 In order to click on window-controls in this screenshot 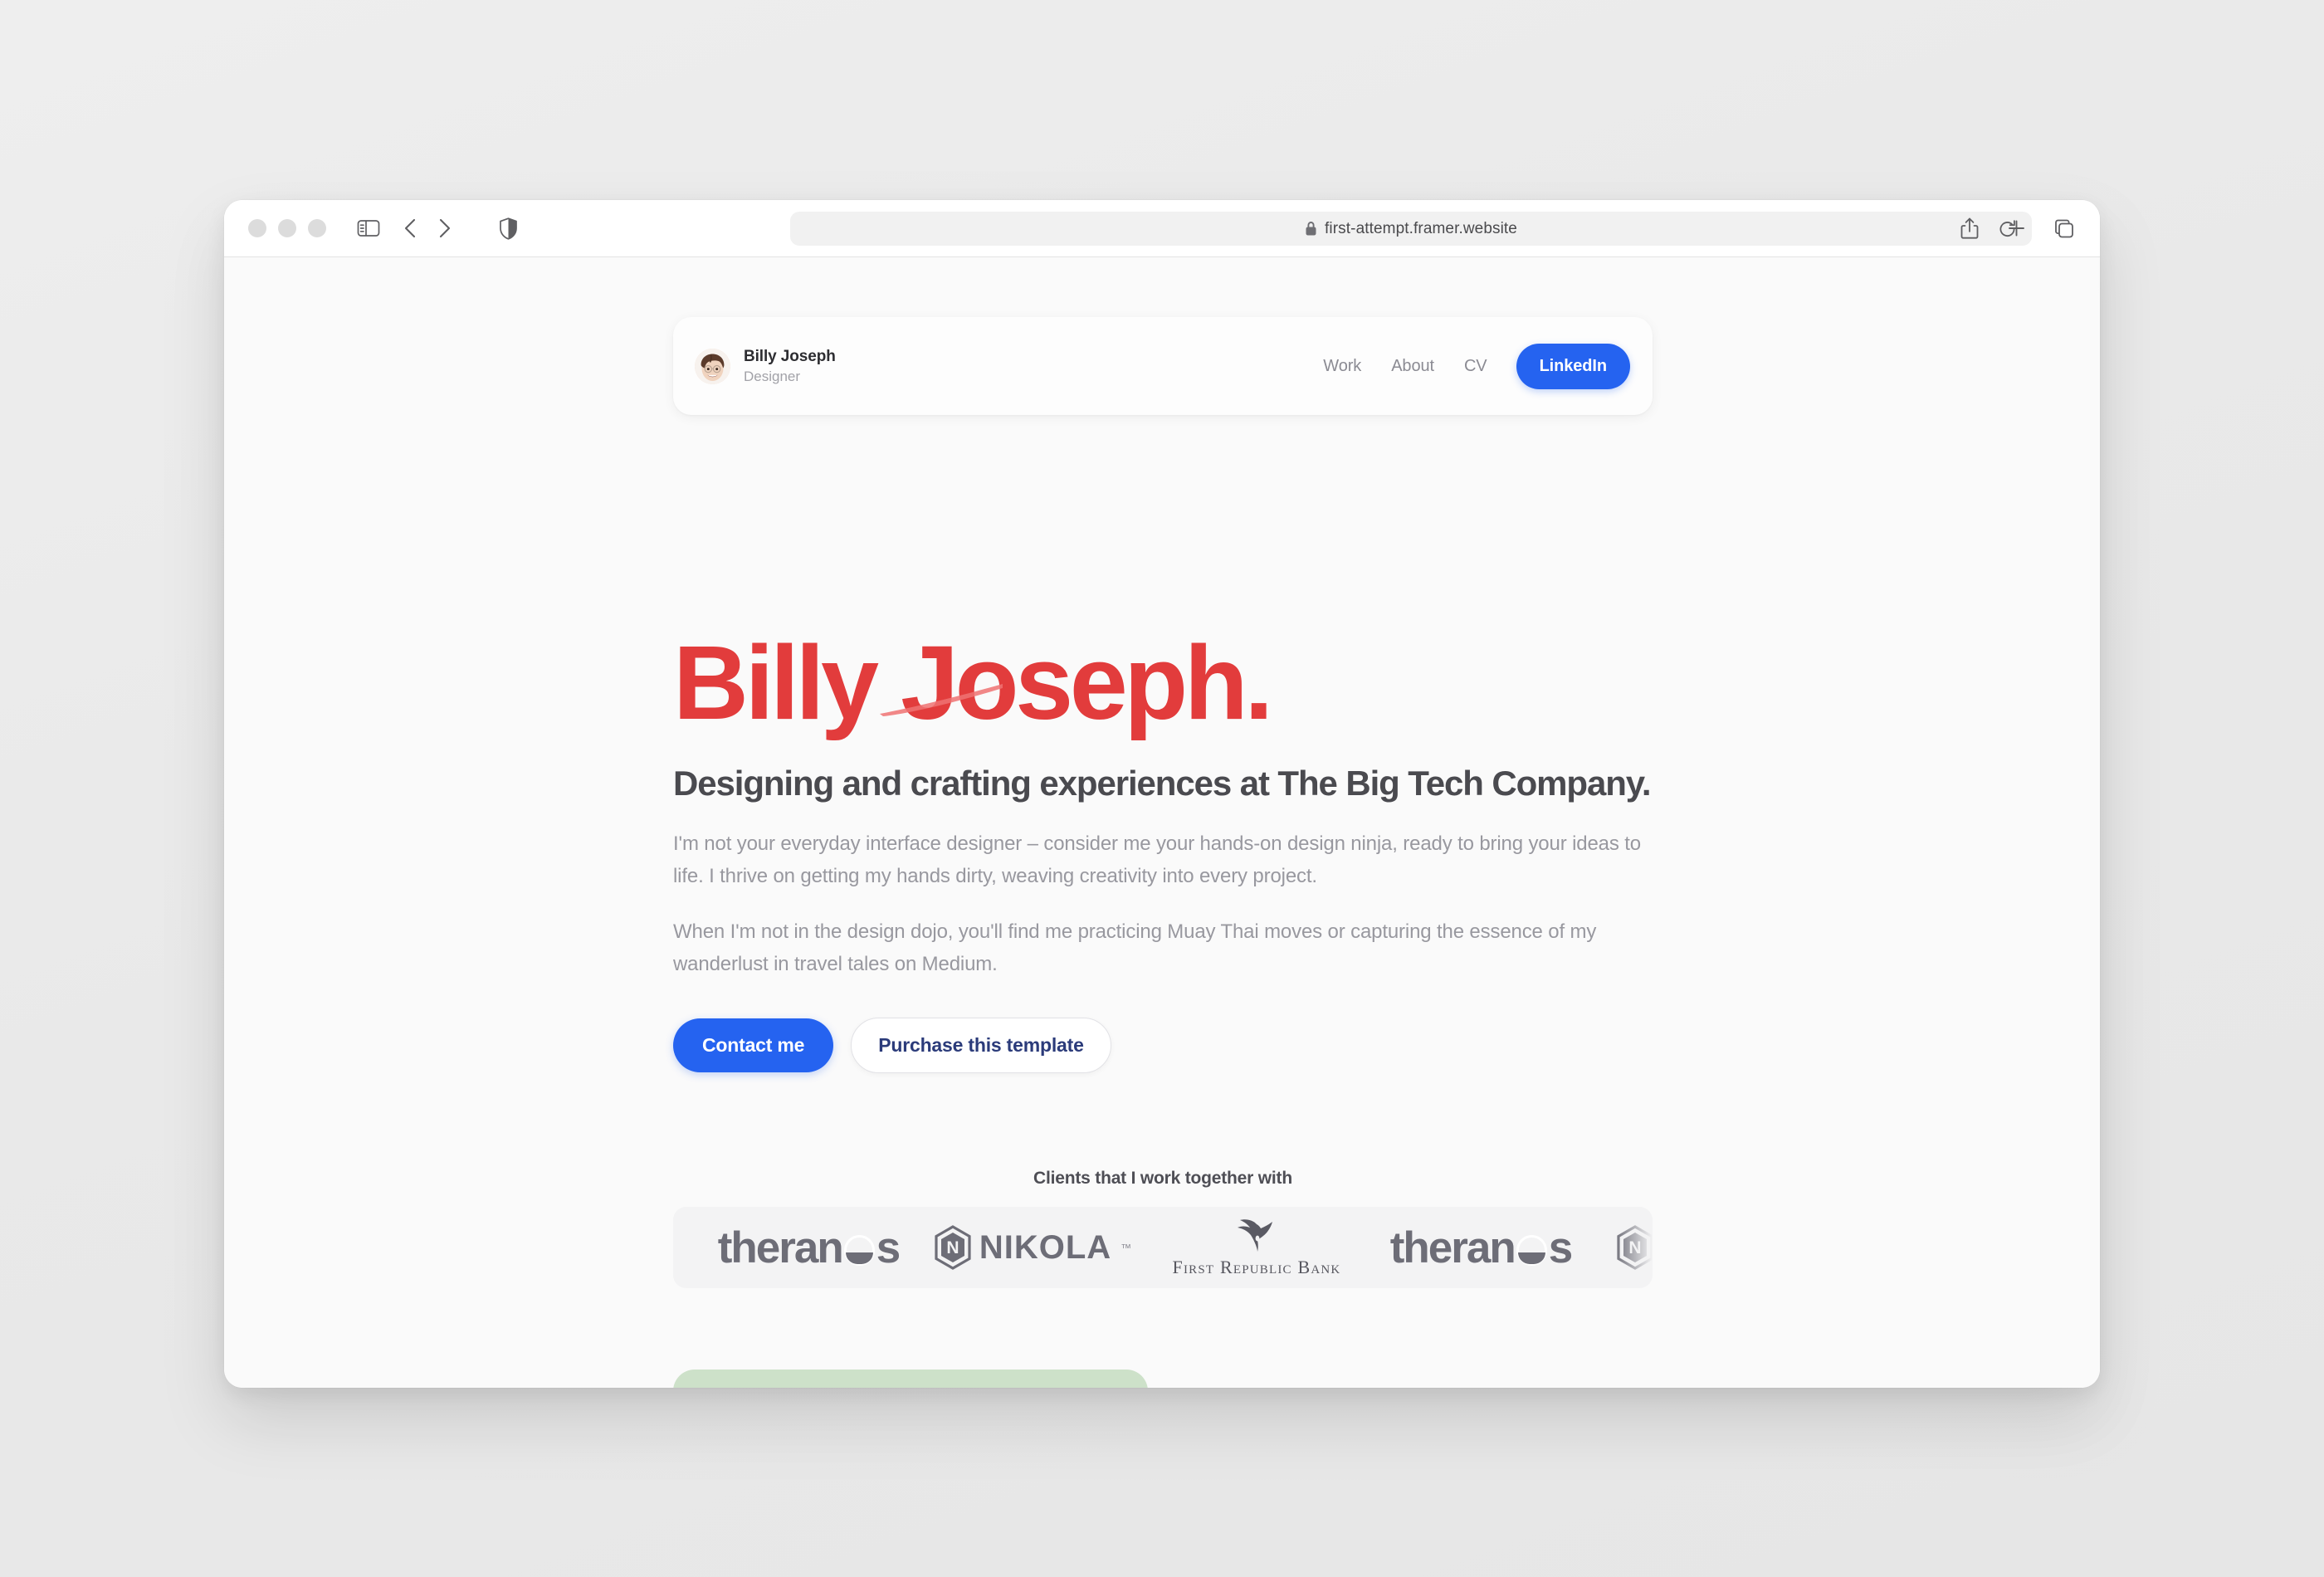, I will do `click(287, 228)`.